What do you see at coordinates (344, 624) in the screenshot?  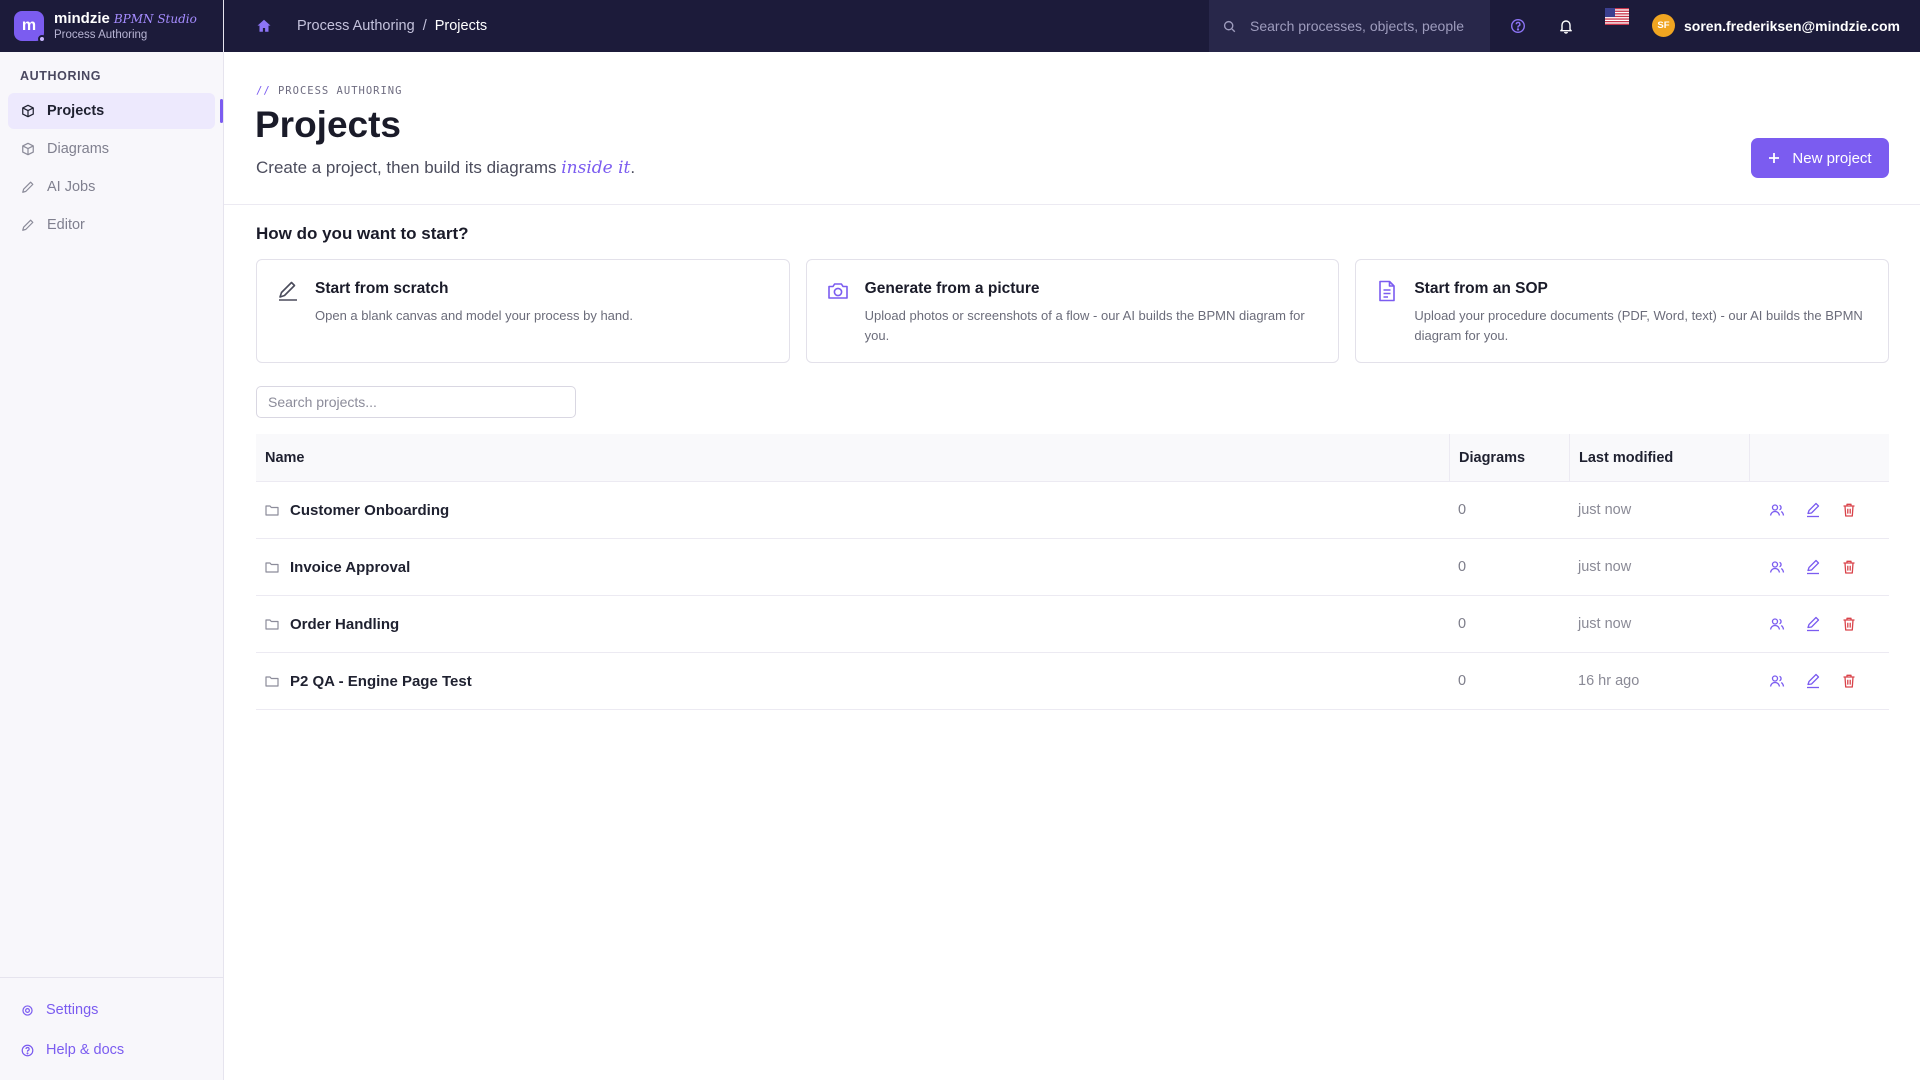 I see `project-name: Order Handling` at bounding box center [344, 624].